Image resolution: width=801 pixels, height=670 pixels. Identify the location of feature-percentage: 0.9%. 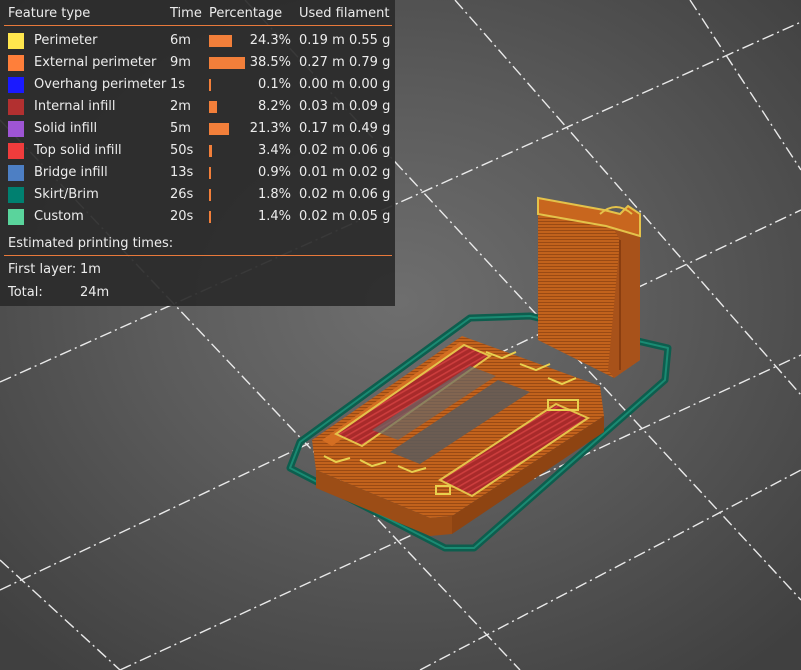
(274, 172).